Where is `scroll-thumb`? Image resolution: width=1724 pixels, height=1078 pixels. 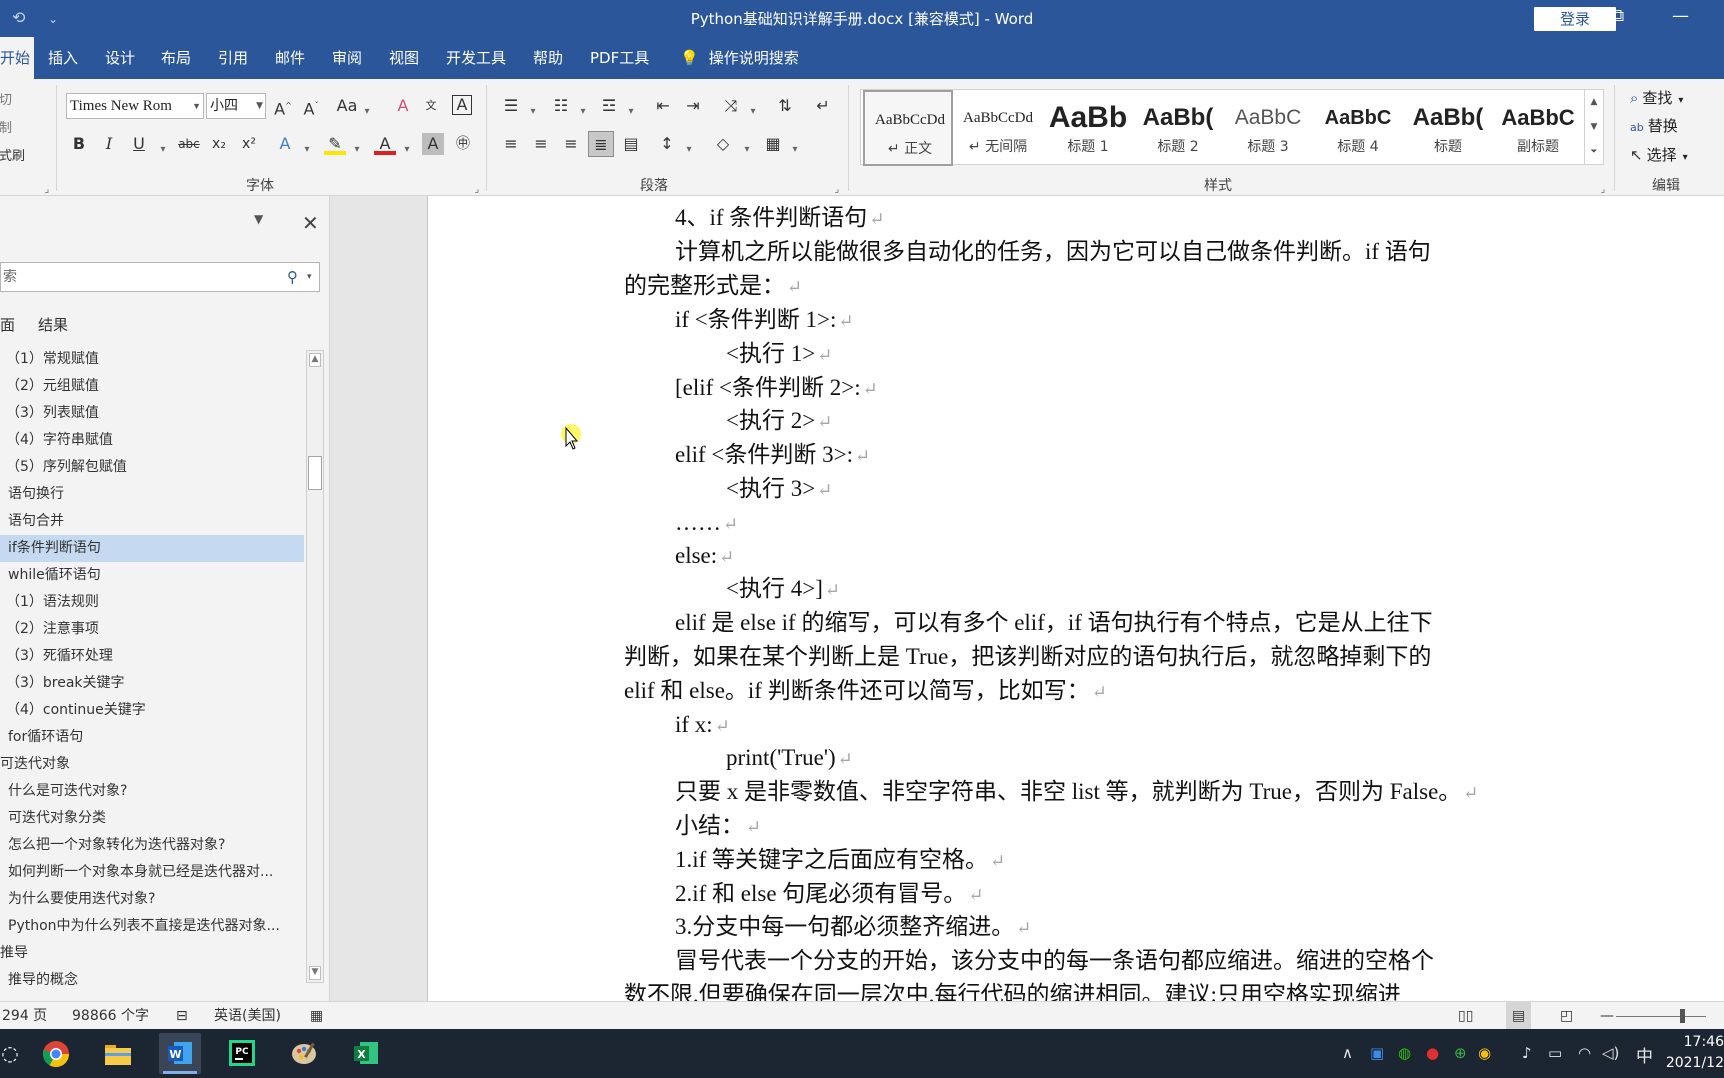
scroll-thumb is located at coordinates (315, 473).